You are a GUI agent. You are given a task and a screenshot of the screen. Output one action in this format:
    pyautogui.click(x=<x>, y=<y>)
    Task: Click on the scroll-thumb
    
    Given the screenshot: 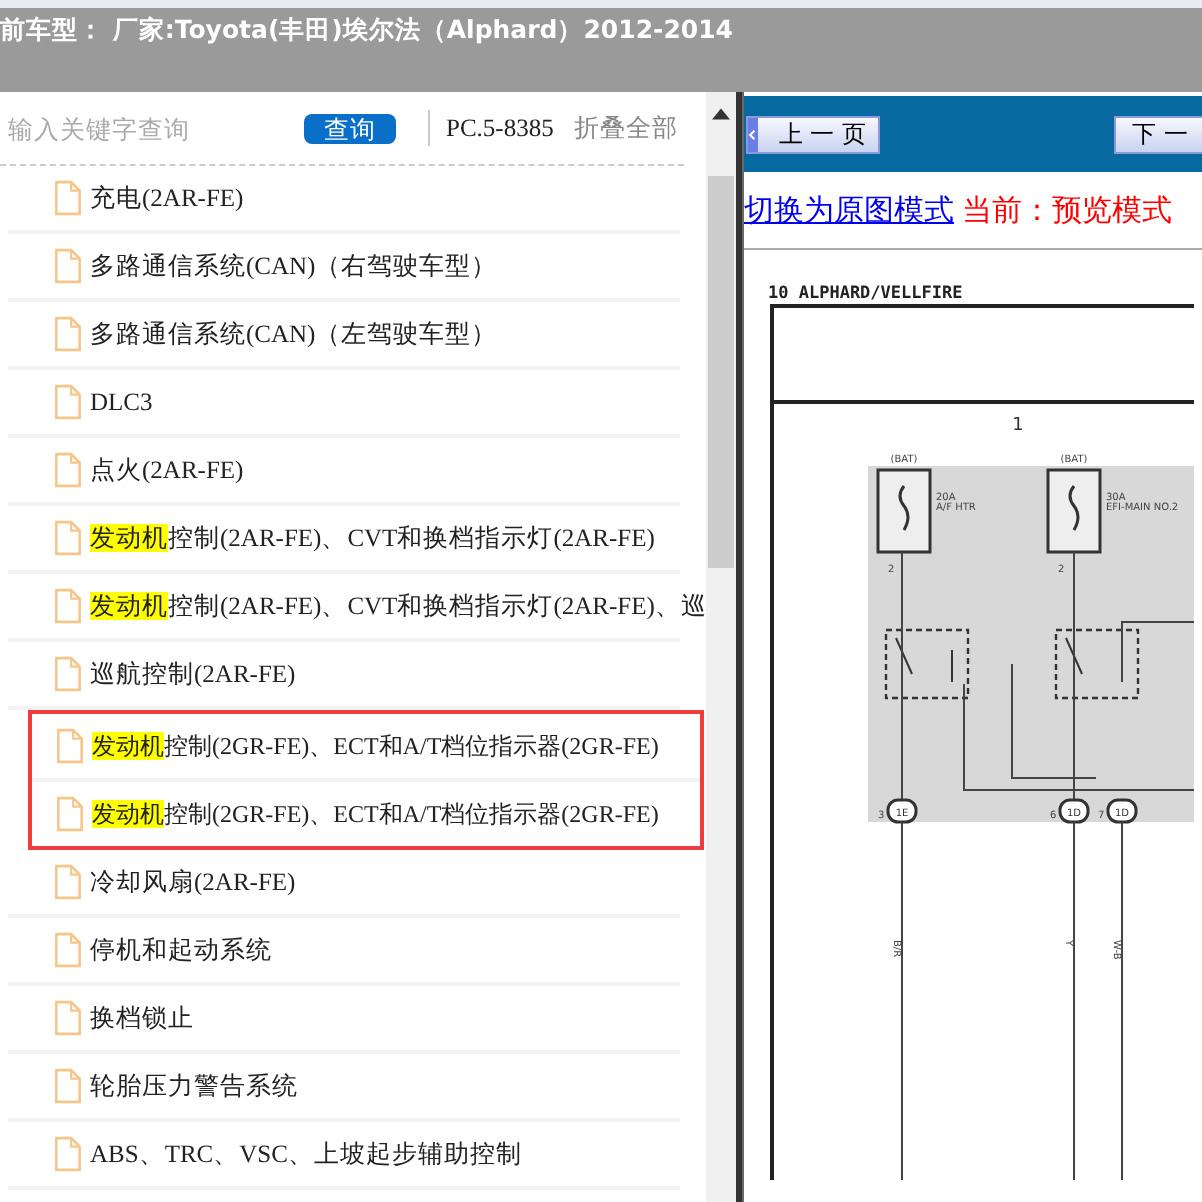 What is the action you would take?
    pyautogui.click(x=721, y=372)
    